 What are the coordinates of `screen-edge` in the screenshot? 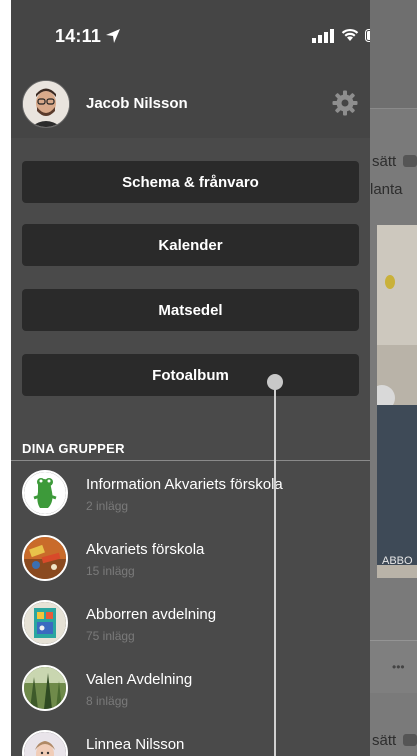 It's located at (5, 378).